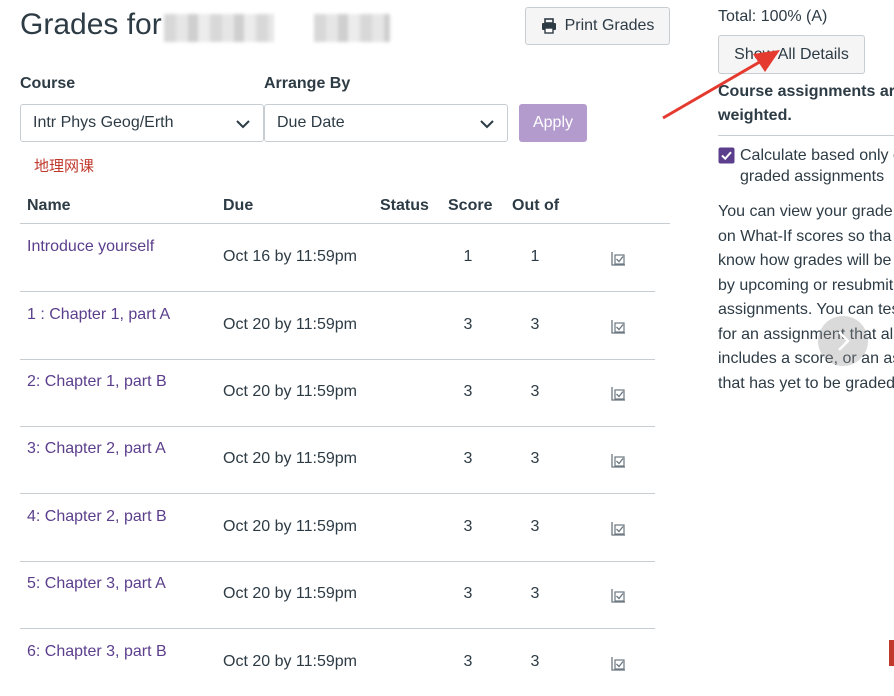 The height and width of the screenshot is (696, 894). Describe the element at coordinates (773, 16) in the screenshot. I see `total-grade: Total: 100% (A)` at that location.